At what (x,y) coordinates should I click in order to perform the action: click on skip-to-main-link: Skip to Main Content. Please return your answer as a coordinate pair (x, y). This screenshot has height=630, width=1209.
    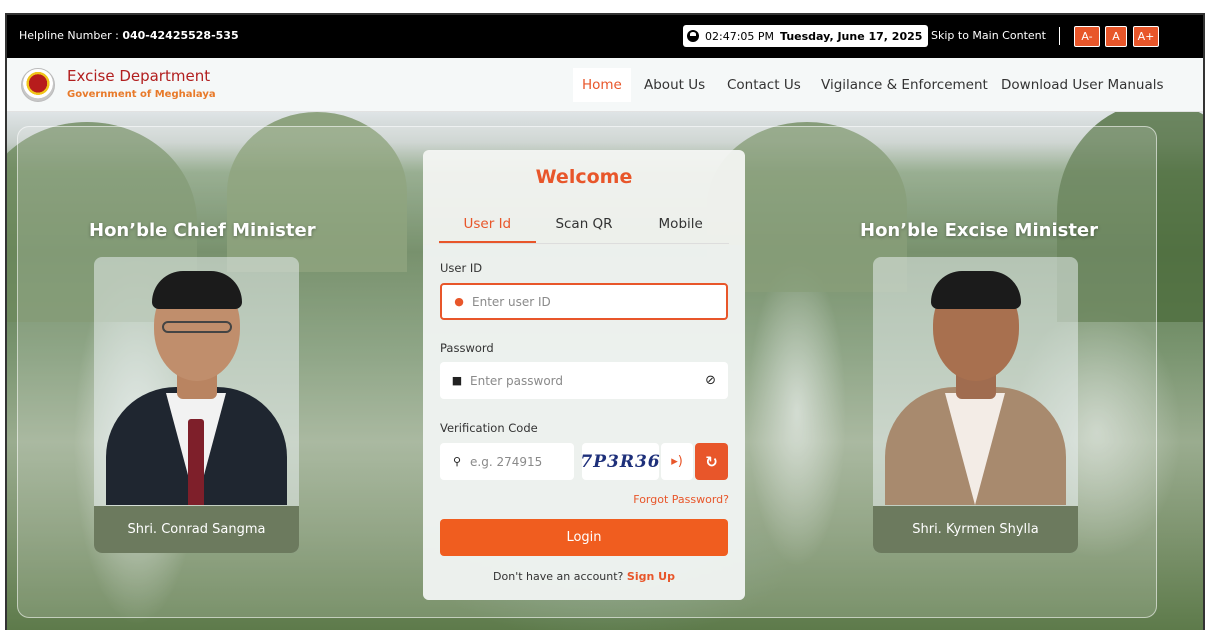
    Looking at the image, I should click on (988, 35).